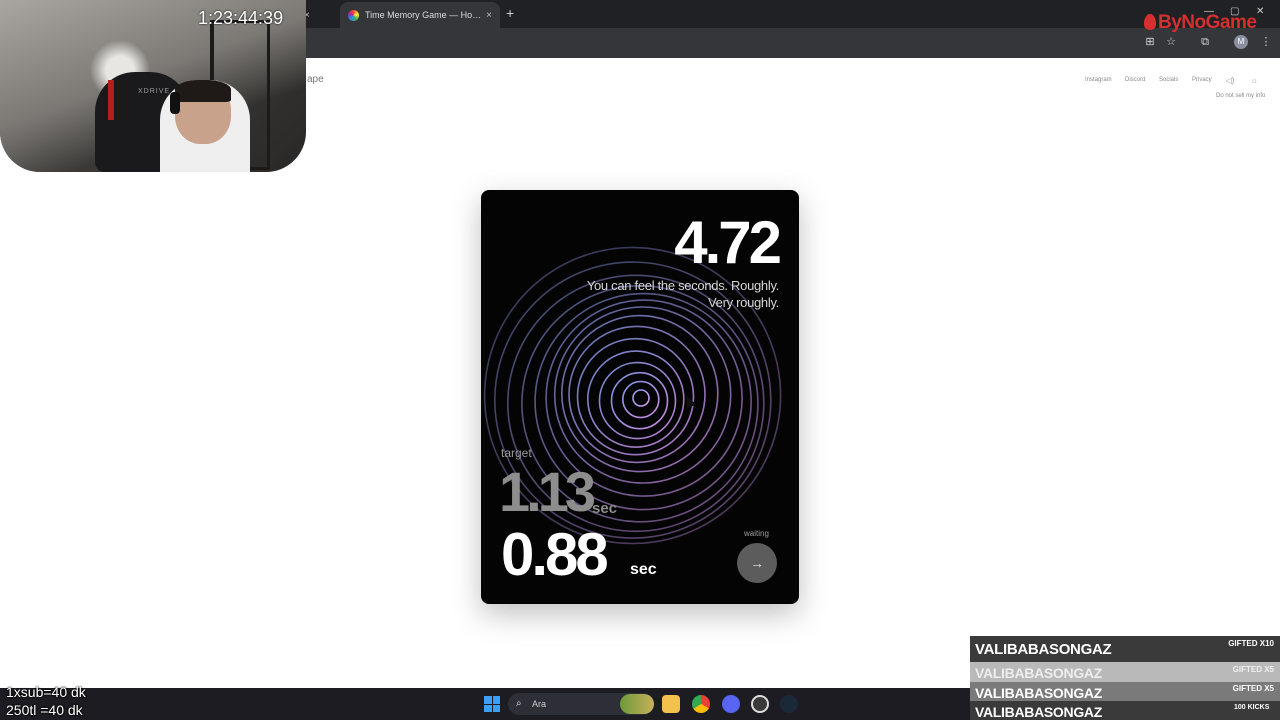  I want to click on score-value: 4.72, so click(728, 242).